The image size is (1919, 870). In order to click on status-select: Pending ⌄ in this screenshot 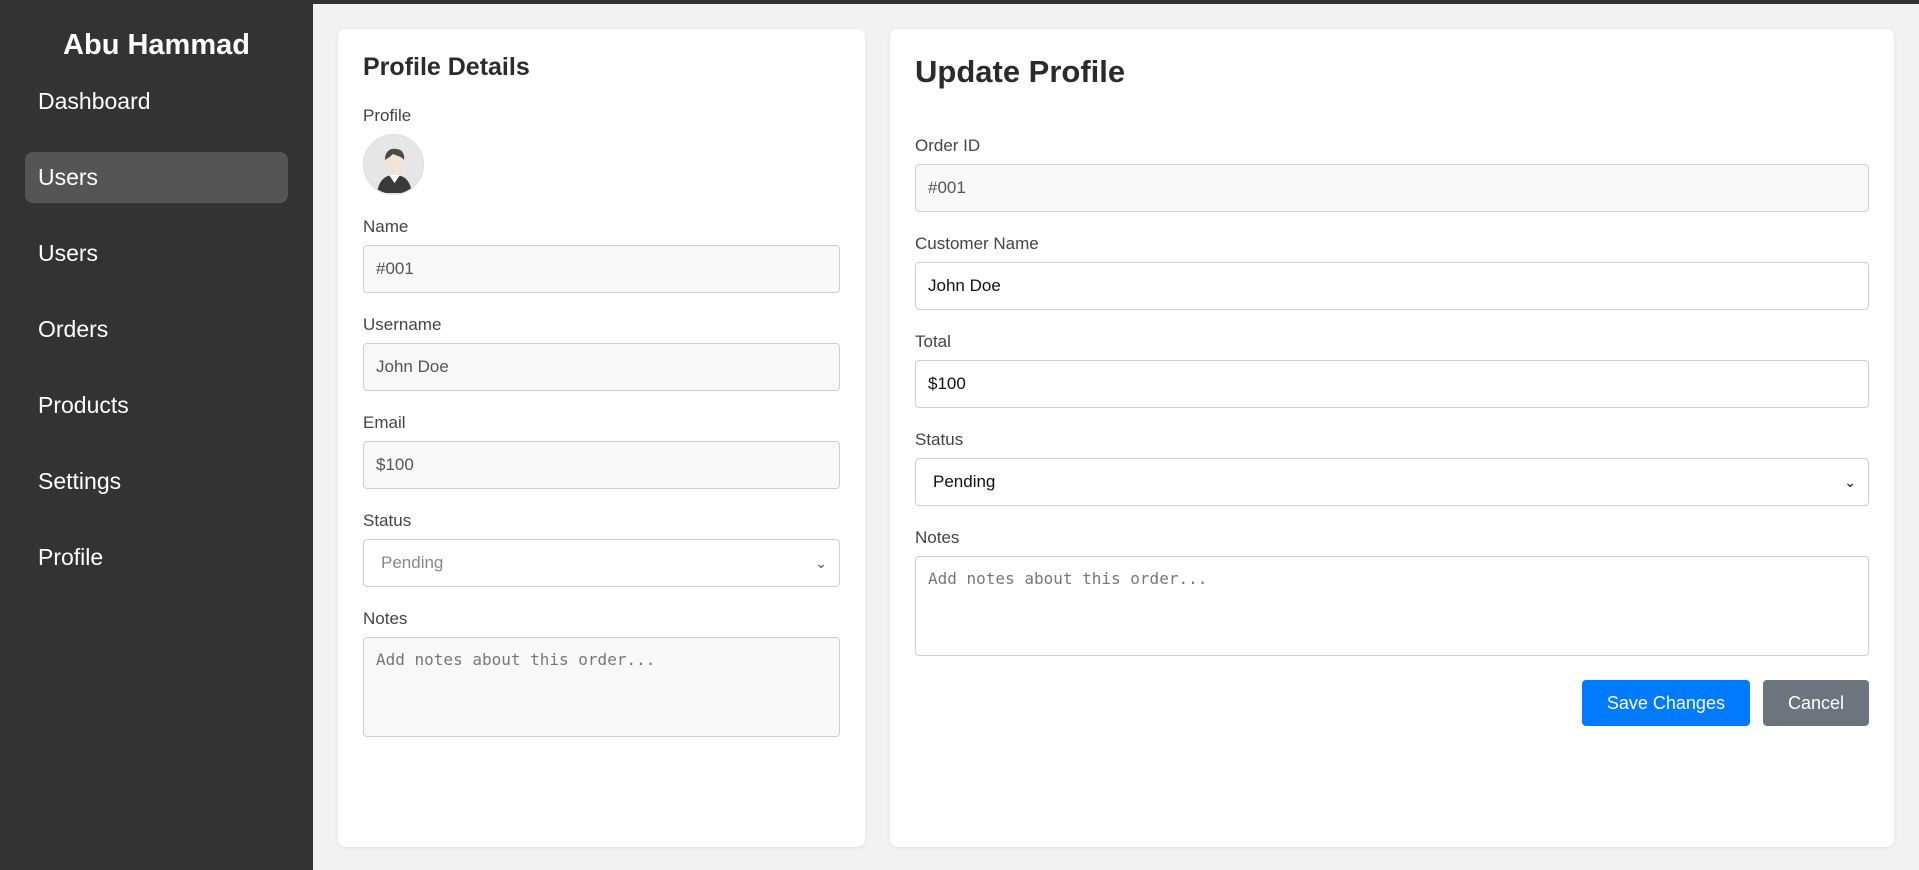, I will do `click(601, 563)`.